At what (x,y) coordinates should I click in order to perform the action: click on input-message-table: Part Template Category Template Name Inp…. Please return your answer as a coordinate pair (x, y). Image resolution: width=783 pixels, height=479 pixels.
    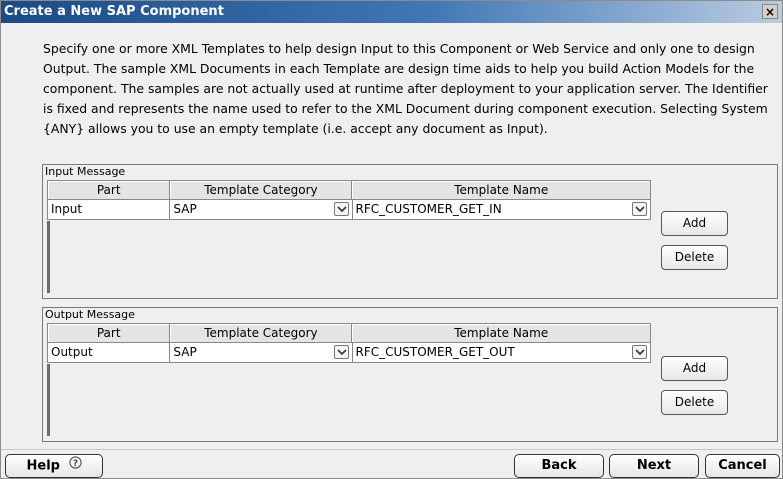
    Looking at the image, I should click on (349, 200).